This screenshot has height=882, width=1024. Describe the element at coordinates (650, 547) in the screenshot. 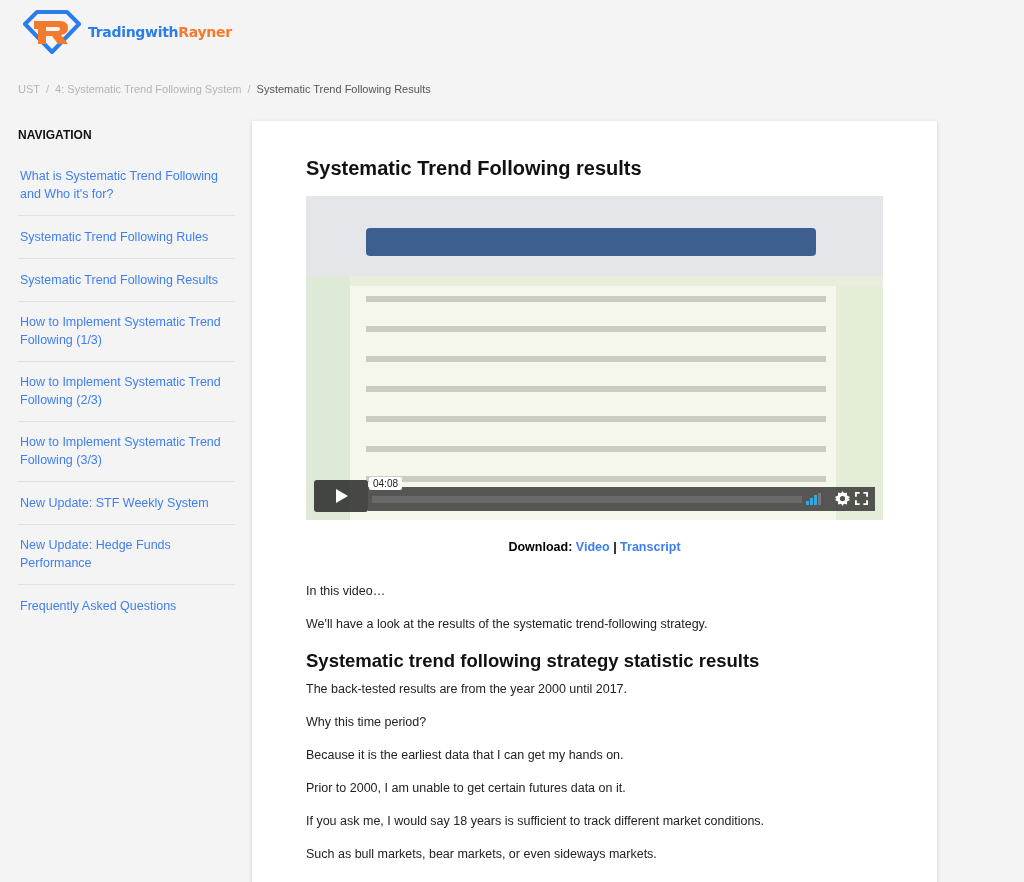

I see `transcript-link: Transcript` at that location.